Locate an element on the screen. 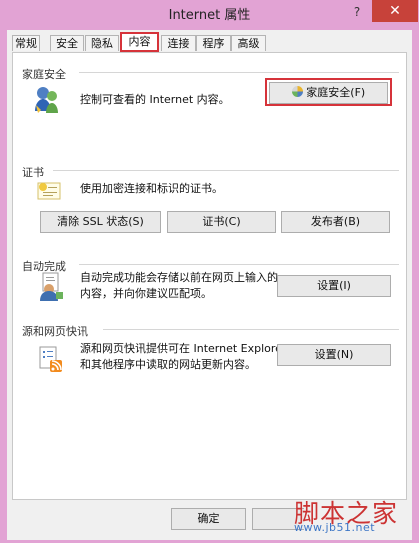 This screenshot has width=419, height=543. certificates-title: 证书 is located at coordinates (33, 172).